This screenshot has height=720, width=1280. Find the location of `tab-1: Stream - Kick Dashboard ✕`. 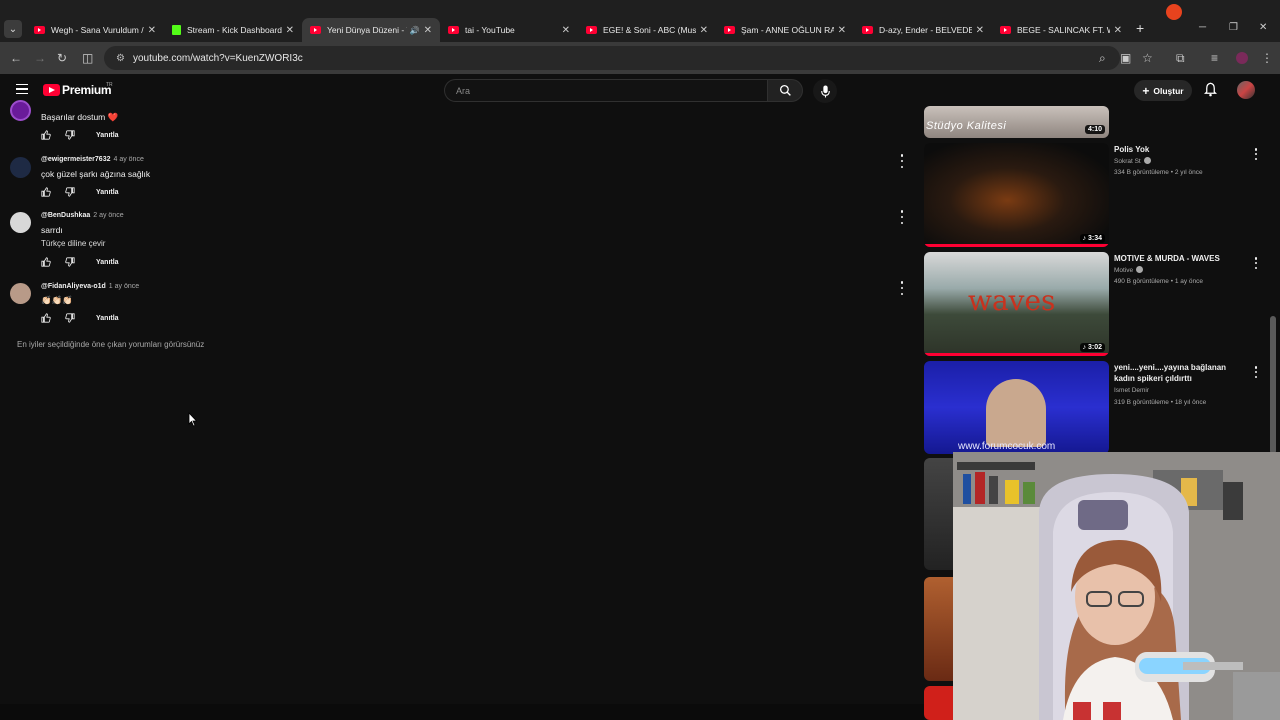

tab-1: Stream - Kick Dashboard ✕ is located at coordinates (233, 30).